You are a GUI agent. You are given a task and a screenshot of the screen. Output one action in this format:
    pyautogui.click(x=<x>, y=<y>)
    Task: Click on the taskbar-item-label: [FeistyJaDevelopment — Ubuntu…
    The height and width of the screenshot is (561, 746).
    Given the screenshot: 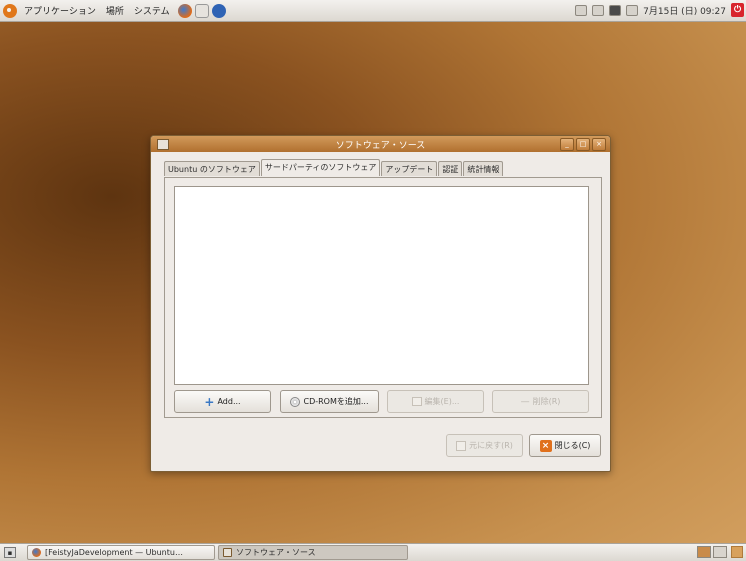 What is the action you would take?
    pyautogui.click(x=114, y=552)
    